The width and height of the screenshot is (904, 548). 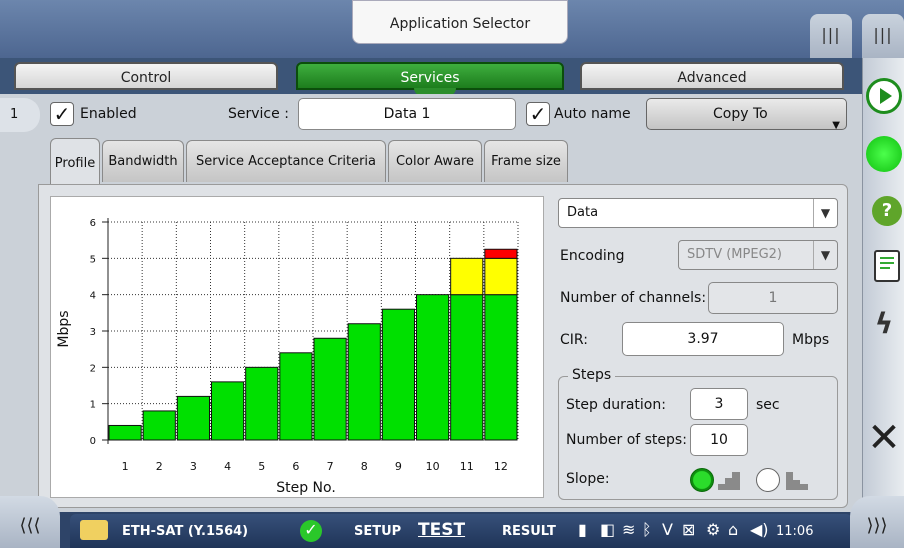 What do you see at coordinates (831, 36) in the screenshot?
I see `top-grip-left: |||` at bounding box center [831, 36].